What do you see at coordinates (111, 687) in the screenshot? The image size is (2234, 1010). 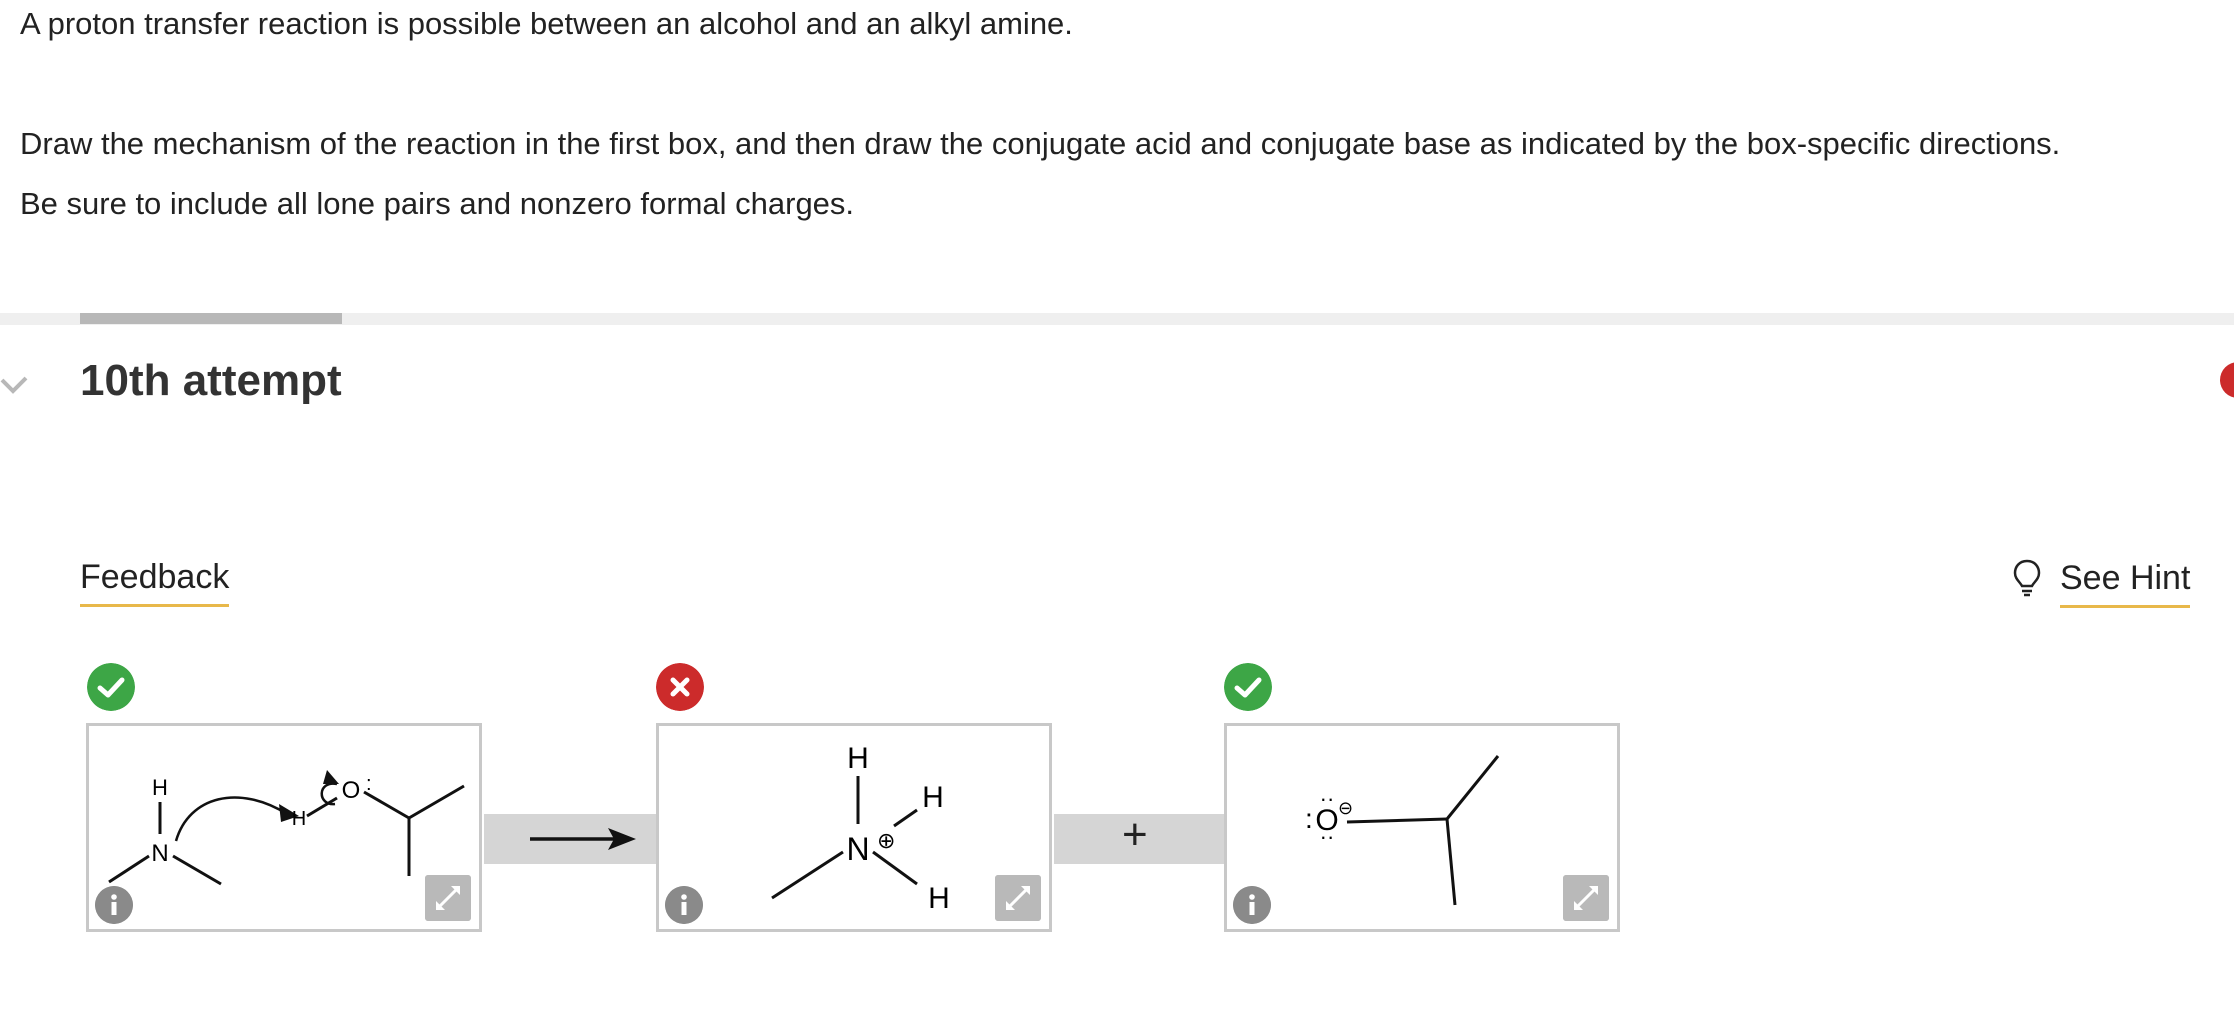 I see `box1-correct-icon` at bounding box center [111, 687].